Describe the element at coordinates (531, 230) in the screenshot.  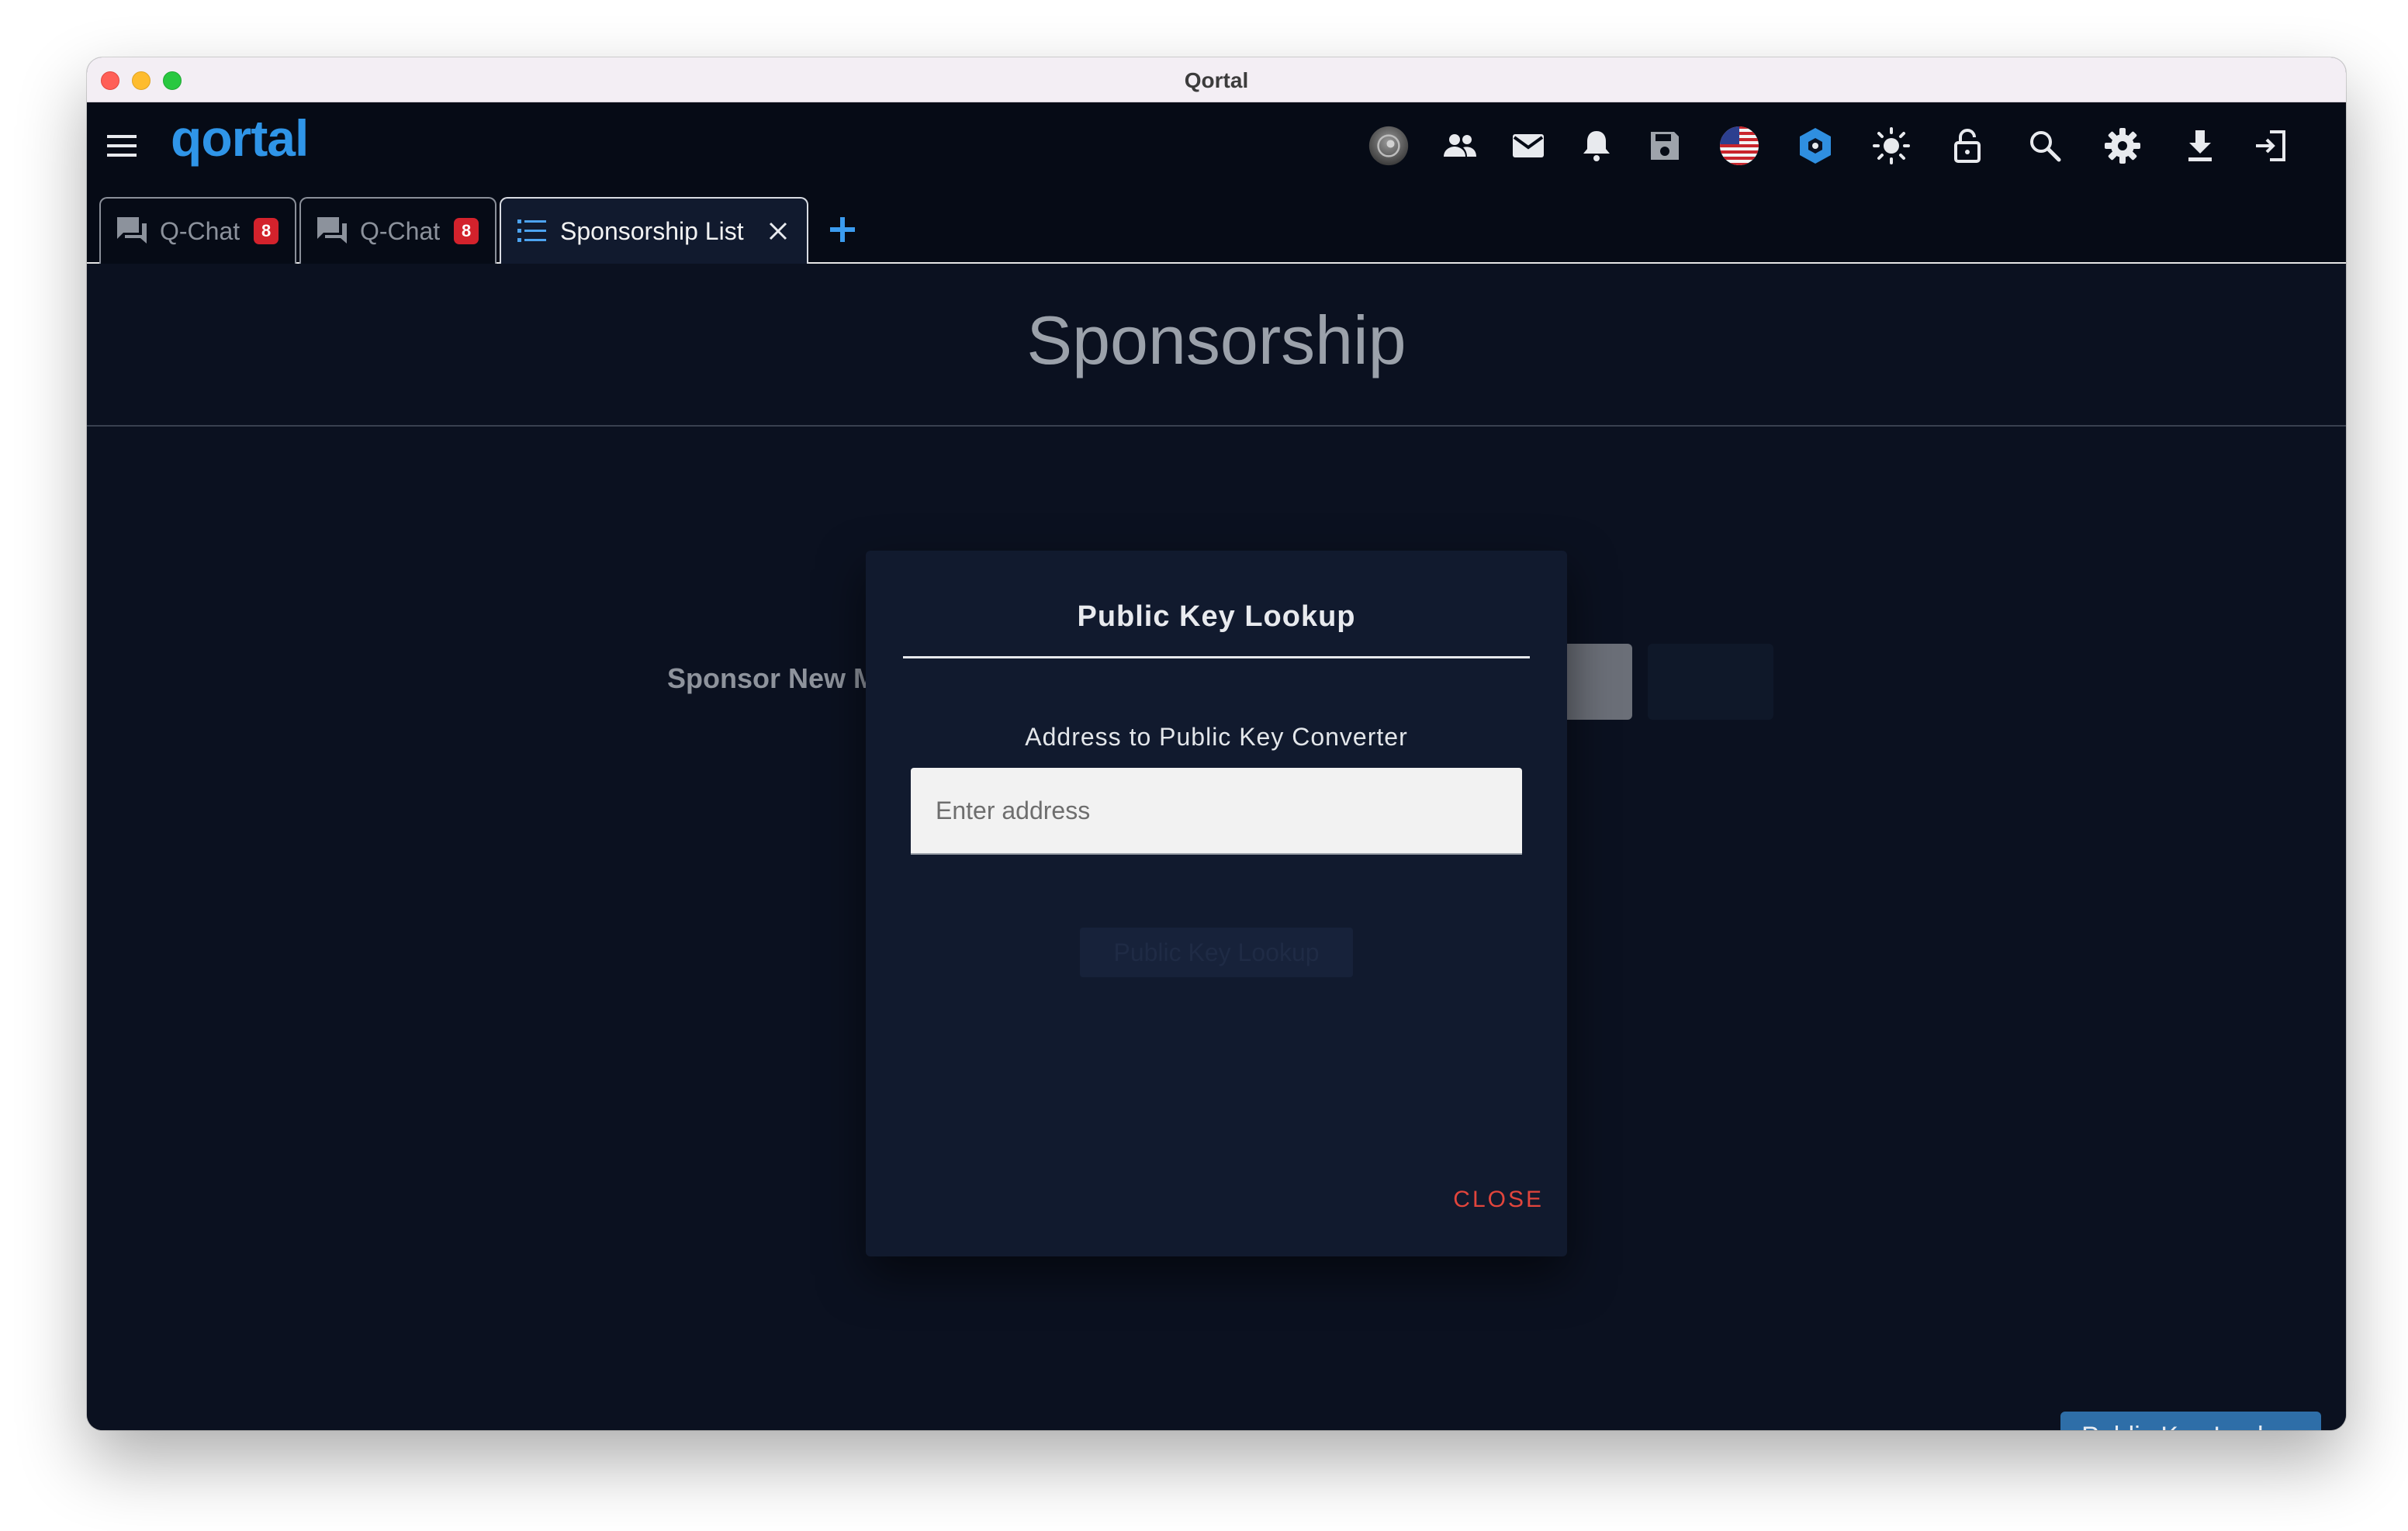
I see `list-icon` at that location.